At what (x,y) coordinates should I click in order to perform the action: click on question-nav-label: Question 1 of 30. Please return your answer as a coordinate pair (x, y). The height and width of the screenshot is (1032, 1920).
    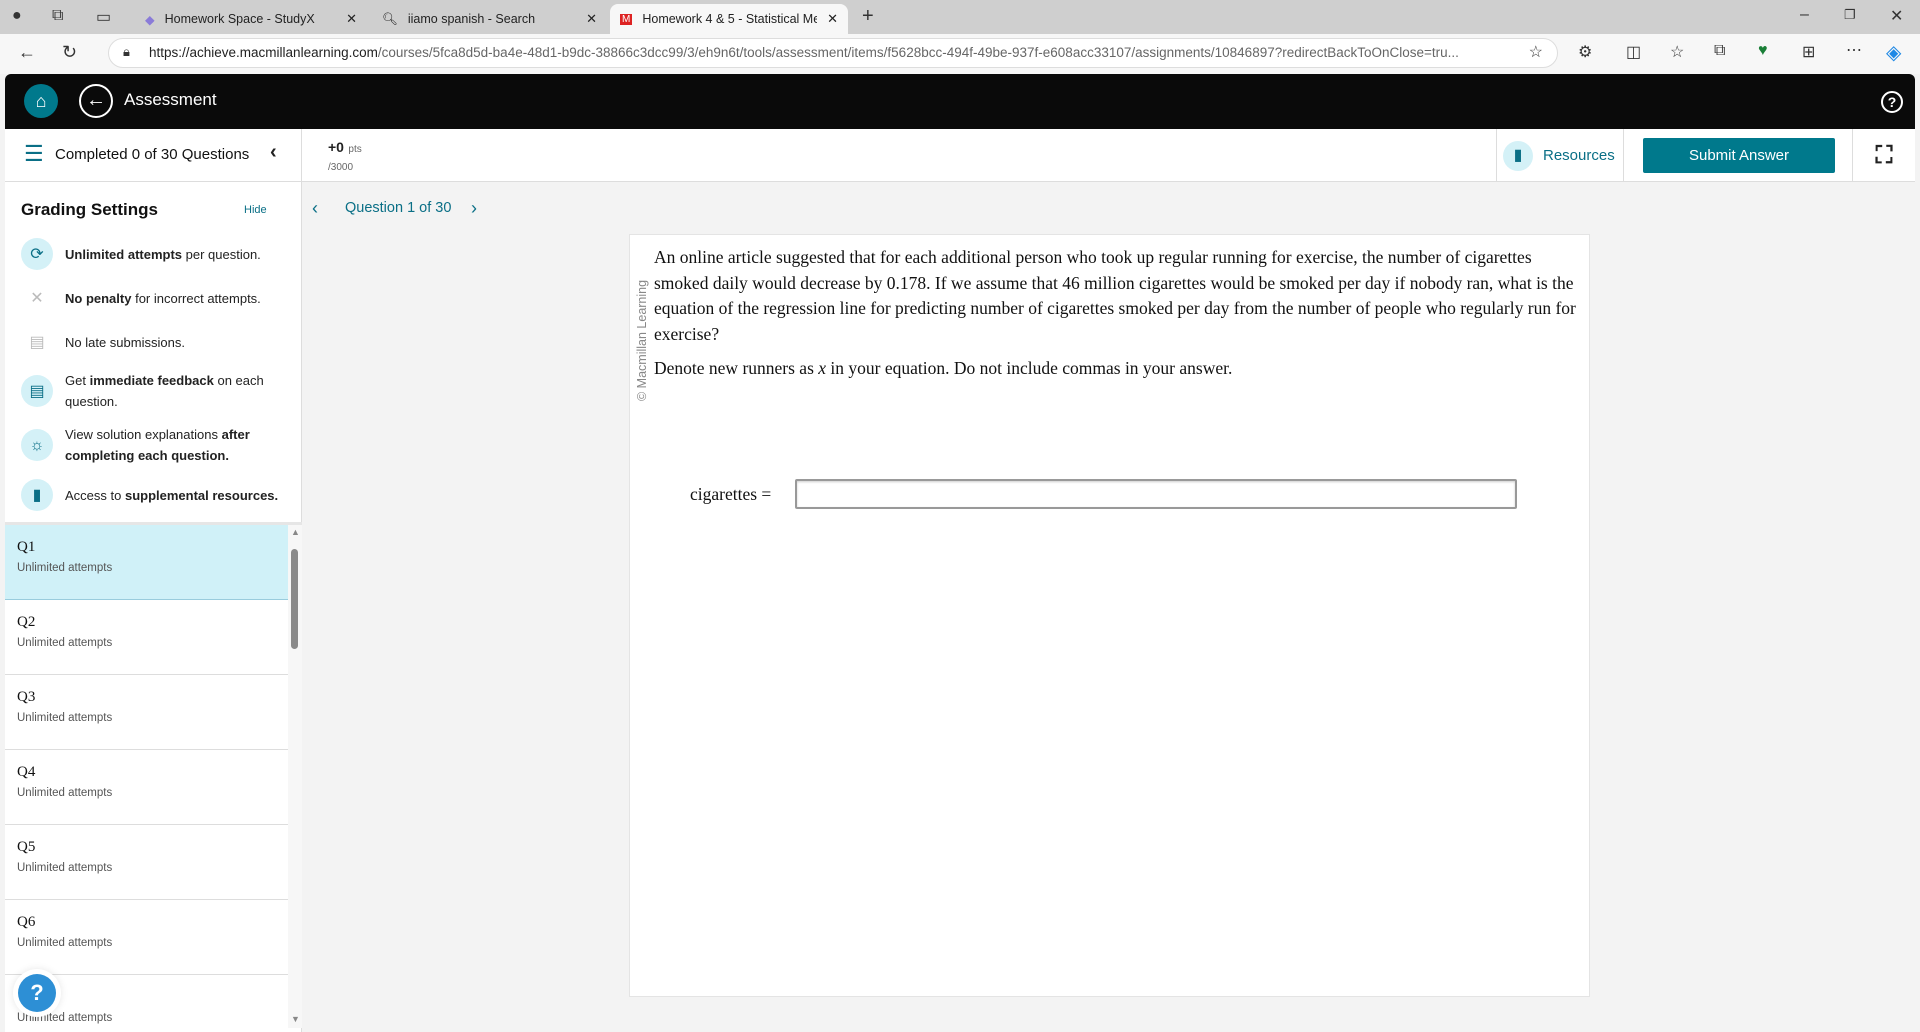
    Looking at the image, I should click on (398, 208).